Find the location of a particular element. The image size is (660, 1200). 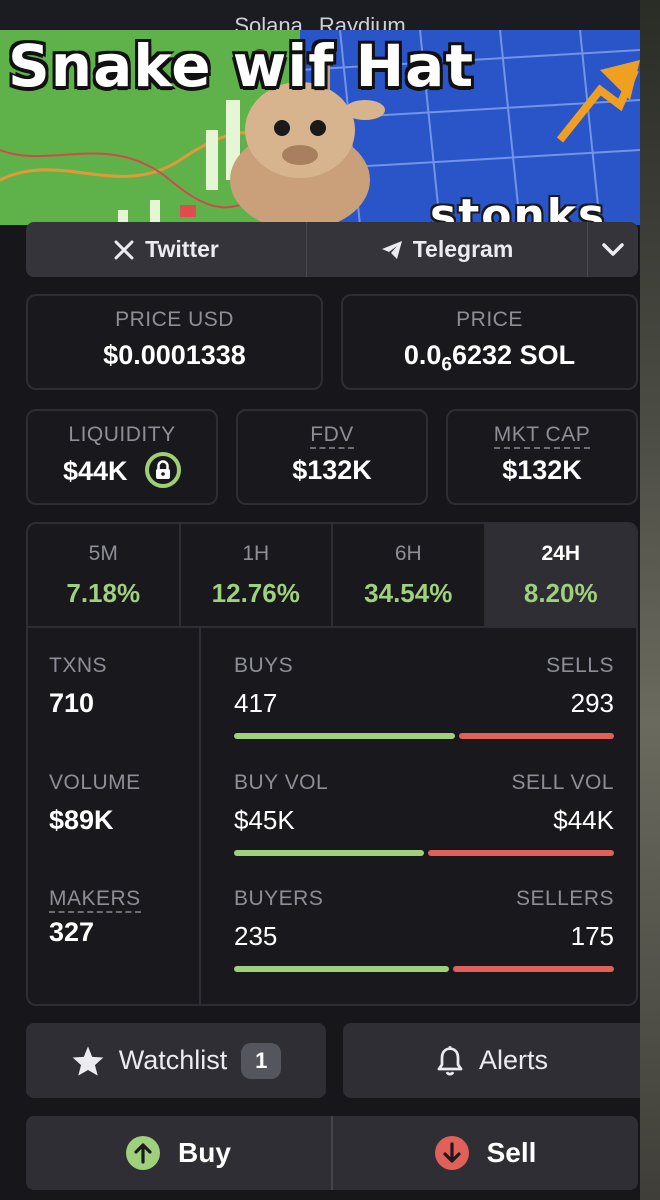

makers-label-wrap: MAKERS is located at coordinates (95, 900).